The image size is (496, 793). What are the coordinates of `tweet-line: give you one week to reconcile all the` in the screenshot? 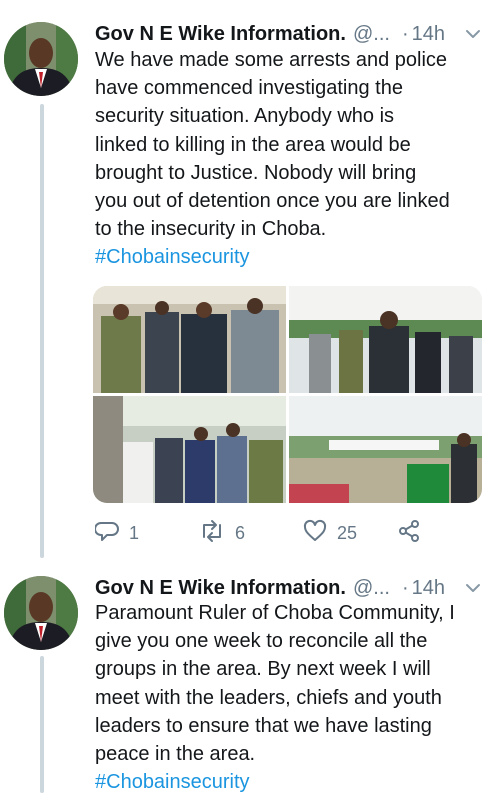 It's located at (261, 641).